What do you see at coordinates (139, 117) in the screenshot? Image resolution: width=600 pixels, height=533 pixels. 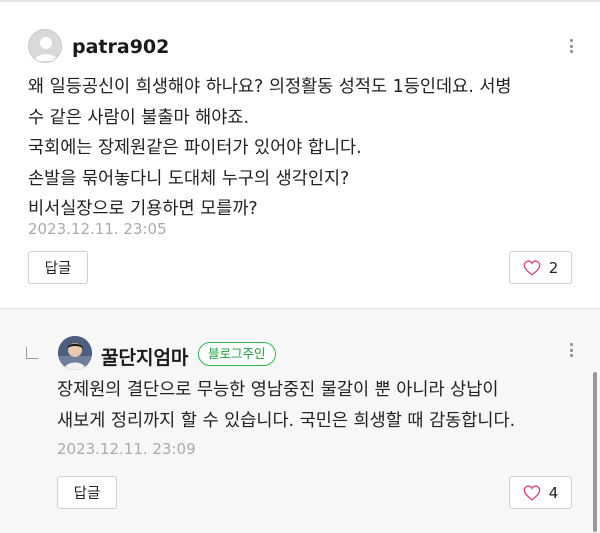 I see `comment-line: 수 같은 사람이 불출마 해야죠.` at bounding box center [139, 117].